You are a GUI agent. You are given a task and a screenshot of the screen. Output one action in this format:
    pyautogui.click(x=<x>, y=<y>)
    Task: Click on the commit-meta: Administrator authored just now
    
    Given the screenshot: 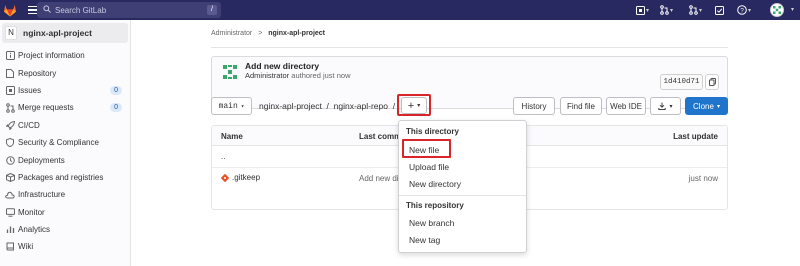 What is the action you would take?
    pyautogui.click(x=298, y=75)
    